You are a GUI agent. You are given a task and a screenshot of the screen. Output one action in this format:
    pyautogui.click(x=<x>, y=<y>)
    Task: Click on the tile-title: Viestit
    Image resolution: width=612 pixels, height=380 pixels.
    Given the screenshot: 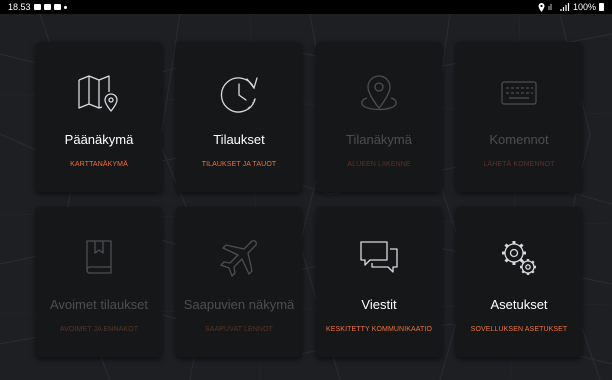 What is the action you would take?
    pyautogui.click(x=379, y=304)
    